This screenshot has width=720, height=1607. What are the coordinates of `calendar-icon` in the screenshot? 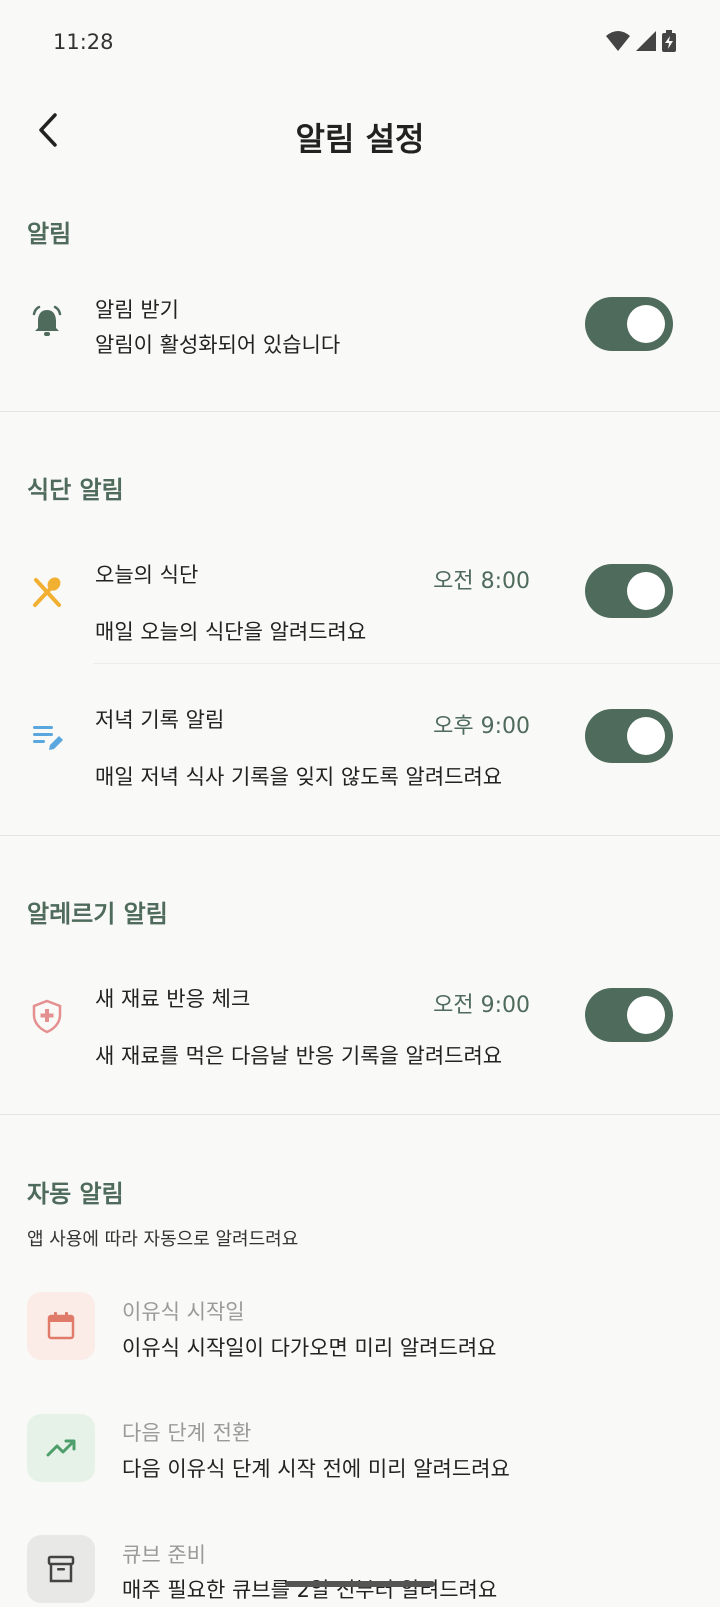 It's located at (61, 1326).